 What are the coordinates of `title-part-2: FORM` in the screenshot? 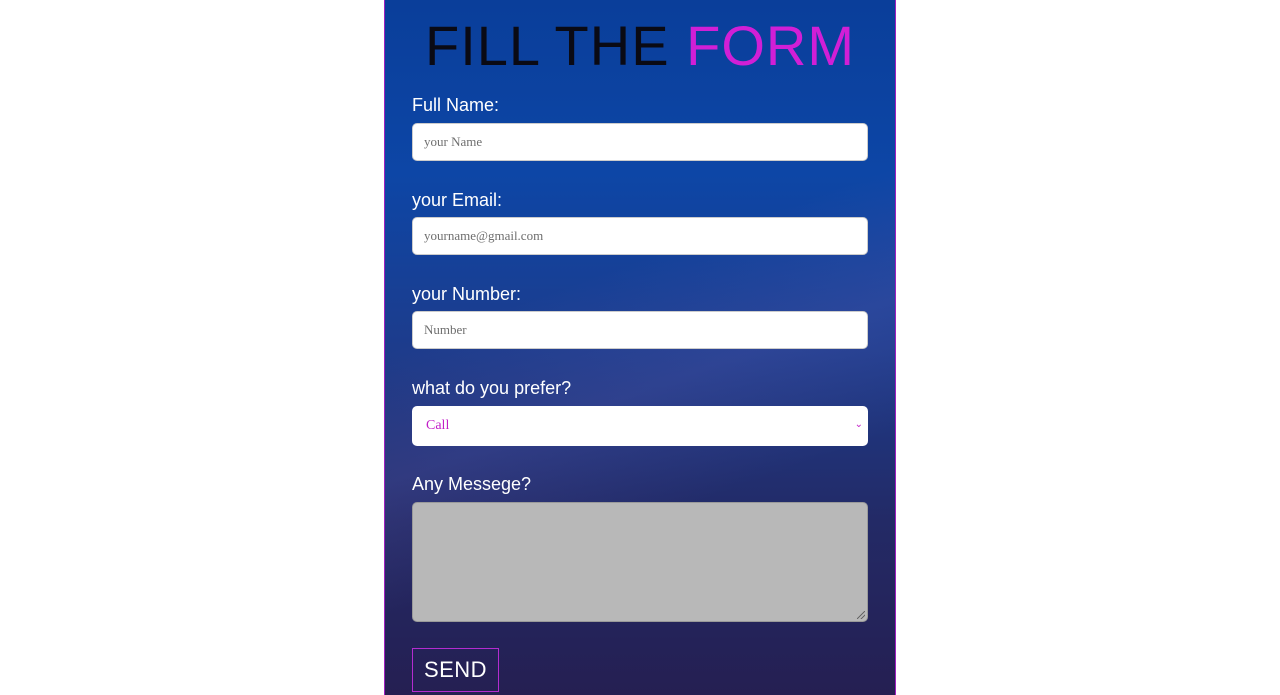 It's located at (770, 45).